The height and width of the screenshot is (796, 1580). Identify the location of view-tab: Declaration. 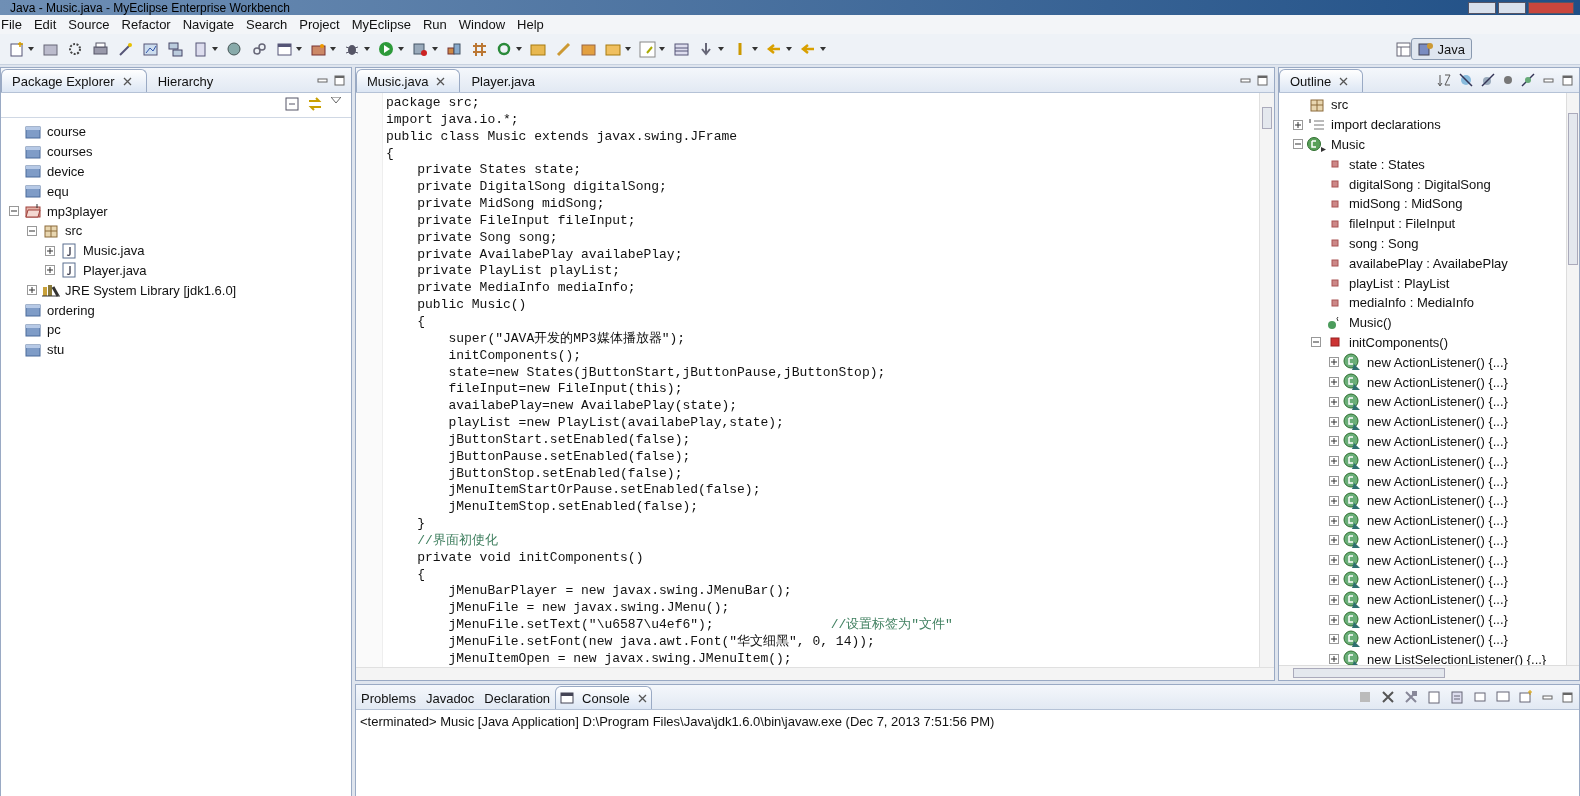
(517, 697).